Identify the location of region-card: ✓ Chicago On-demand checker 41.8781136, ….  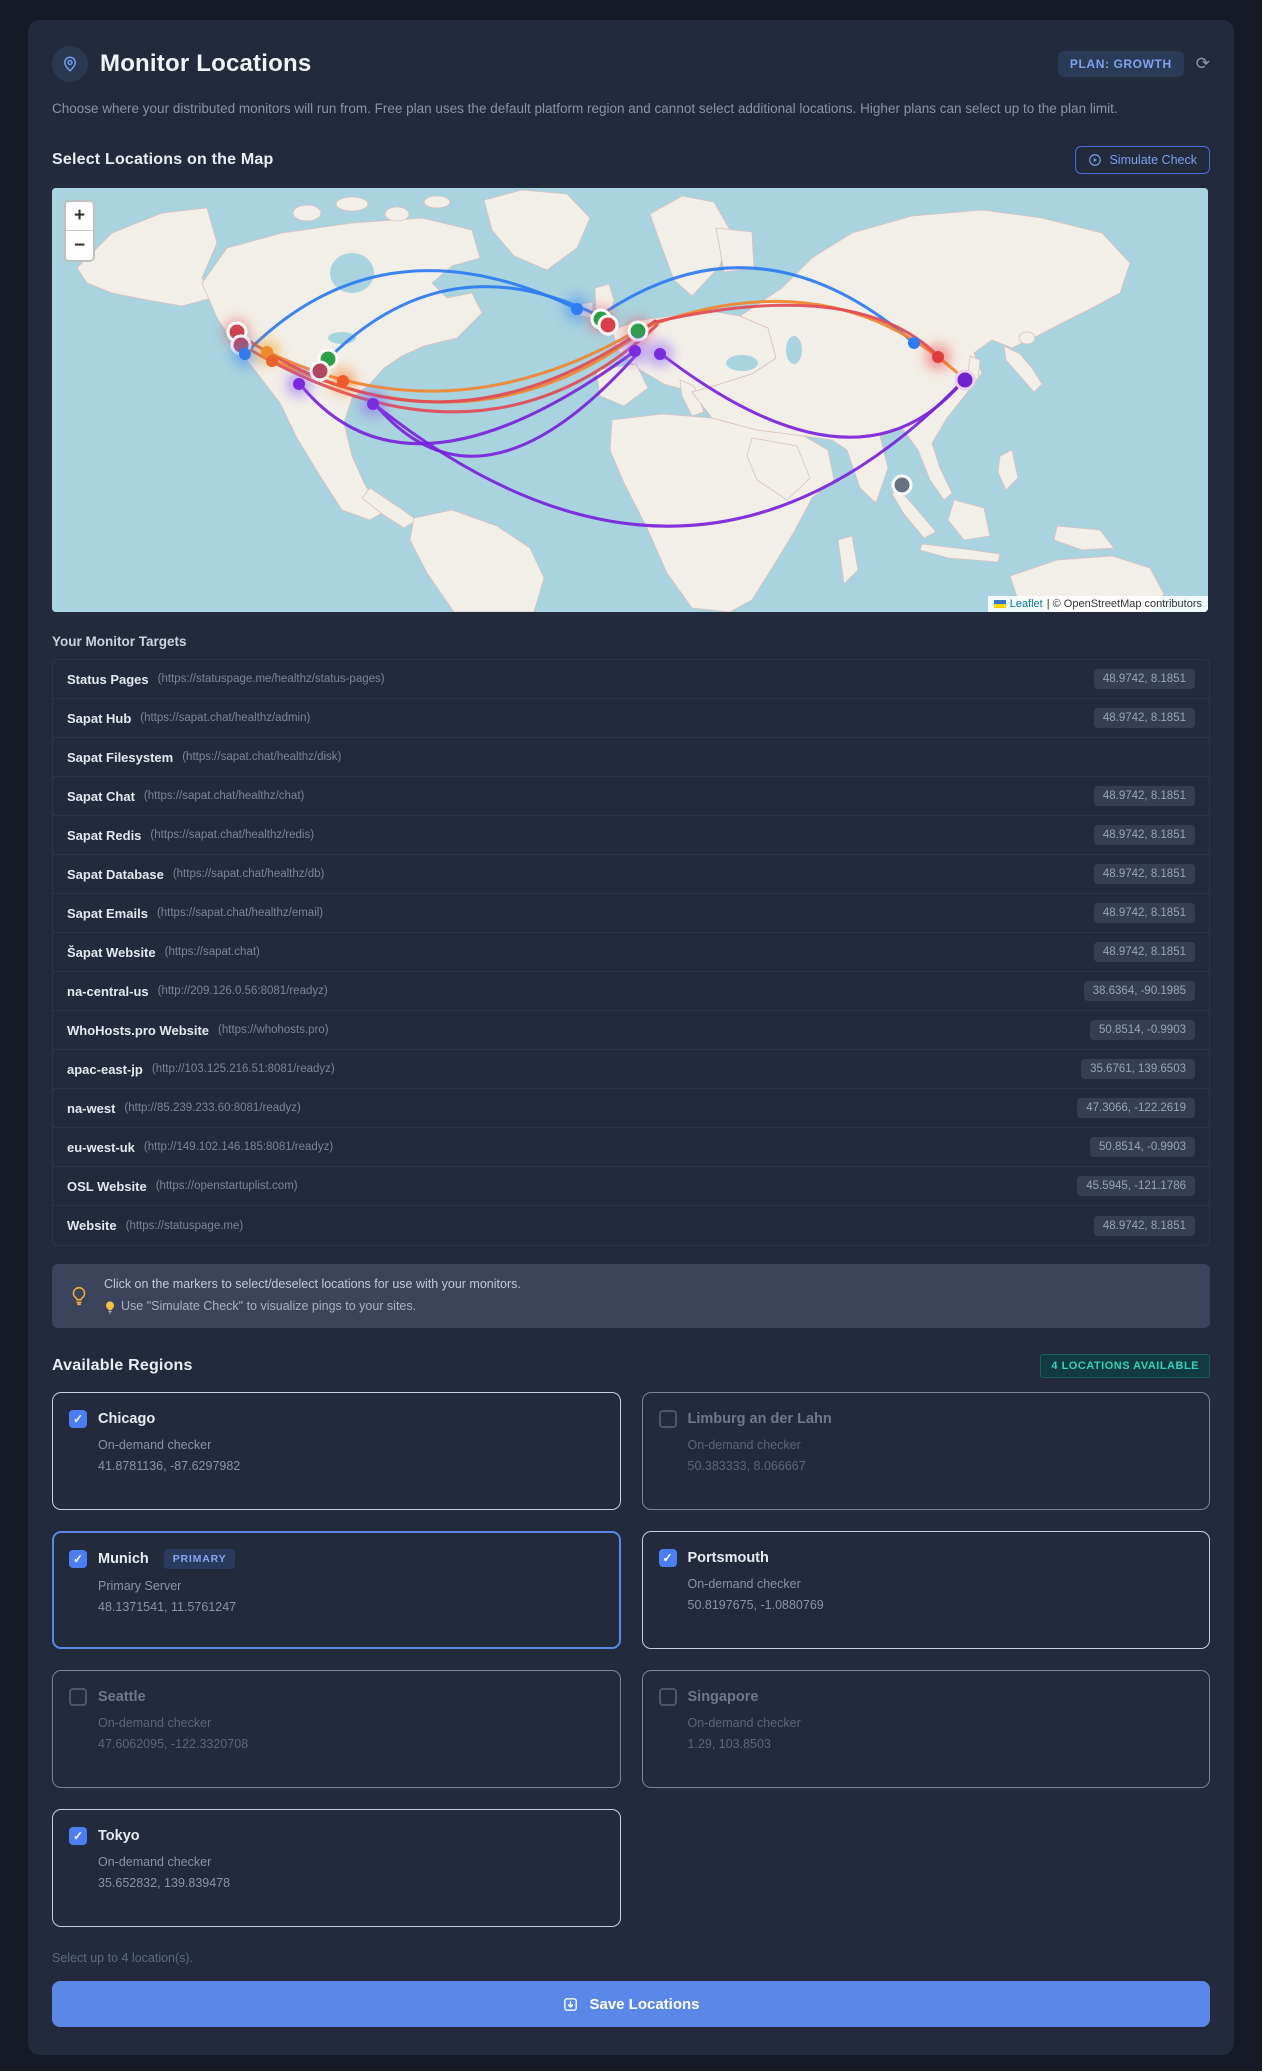
(336, 1451).